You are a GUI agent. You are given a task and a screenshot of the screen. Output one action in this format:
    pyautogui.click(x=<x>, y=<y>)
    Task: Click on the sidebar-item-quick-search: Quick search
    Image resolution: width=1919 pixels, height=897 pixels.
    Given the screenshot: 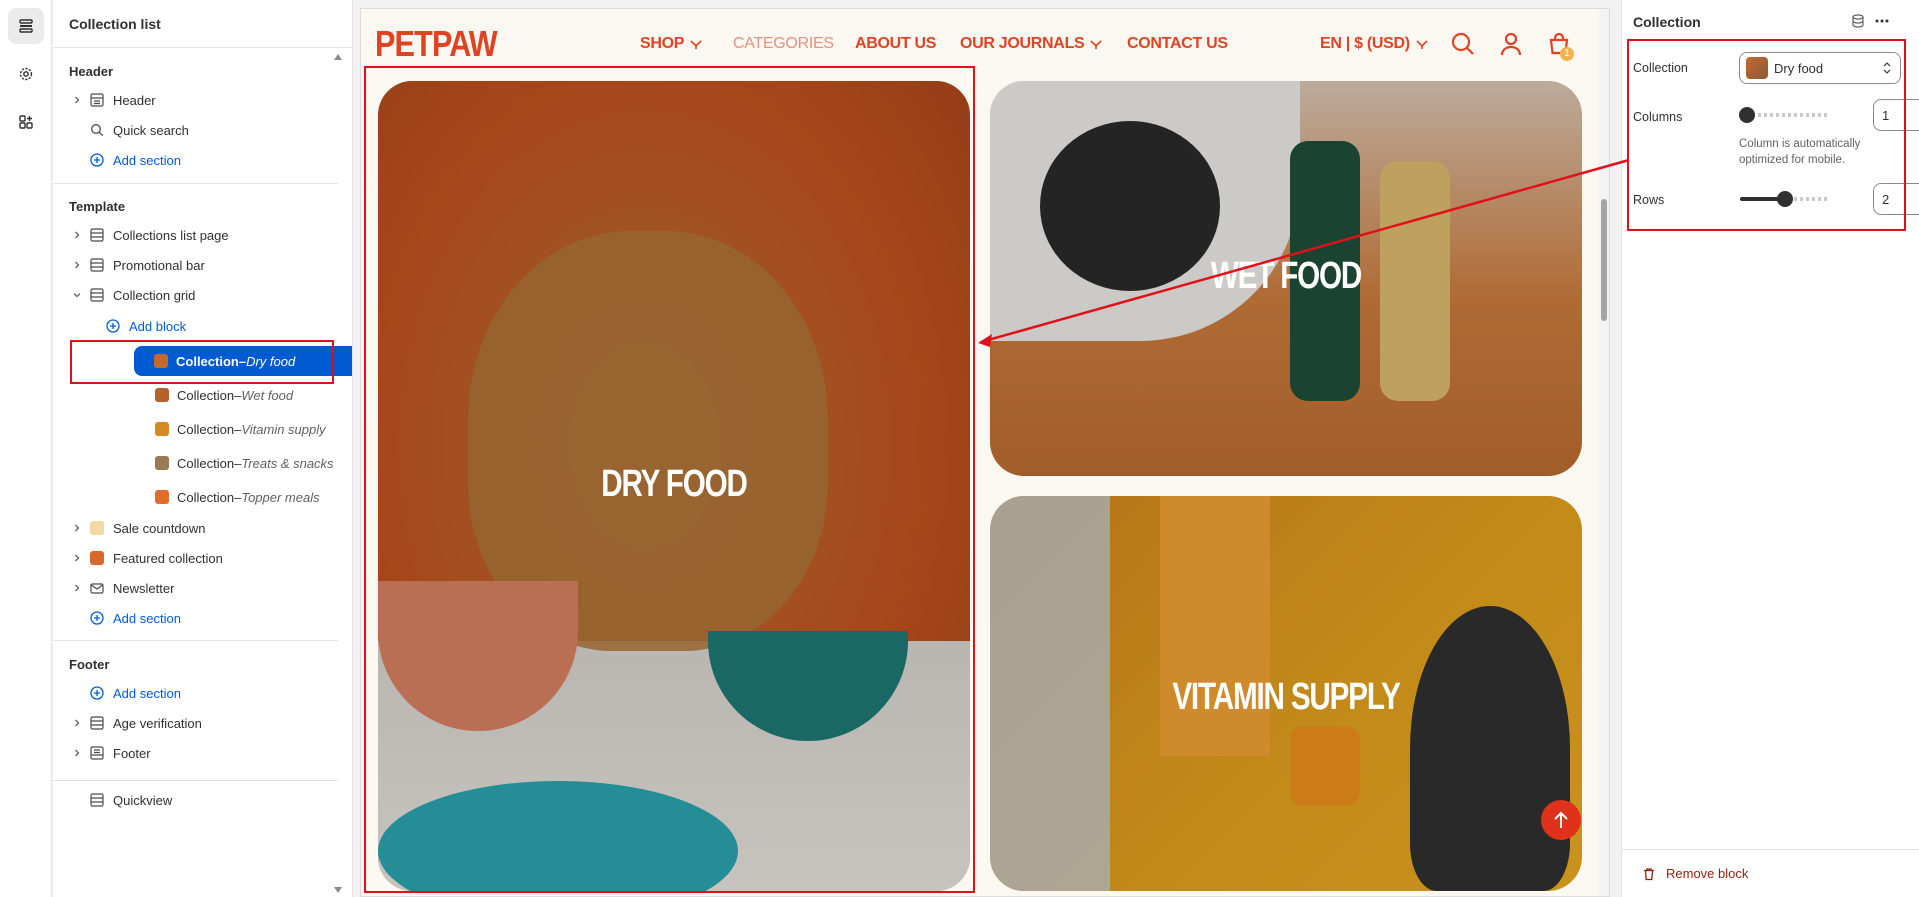 What is the action you would take?
    pyautogui.click(x=204, y=130)
    